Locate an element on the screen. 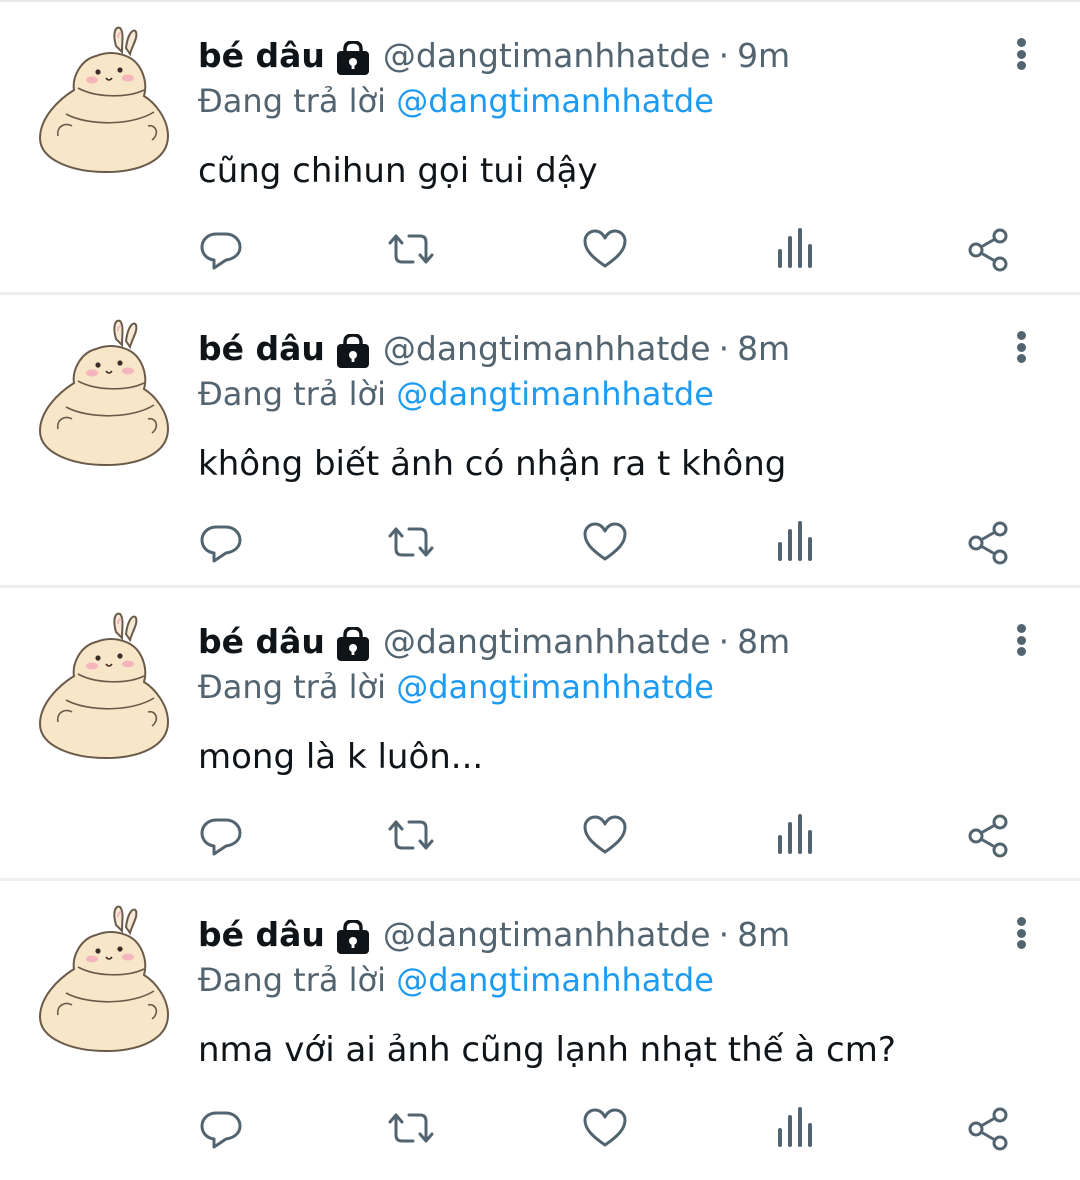 This screenshot has height=1180, width=1080. tweet-header: bé dâu @dangtimanhhatde · 9m is located at coordinates (494, 56).